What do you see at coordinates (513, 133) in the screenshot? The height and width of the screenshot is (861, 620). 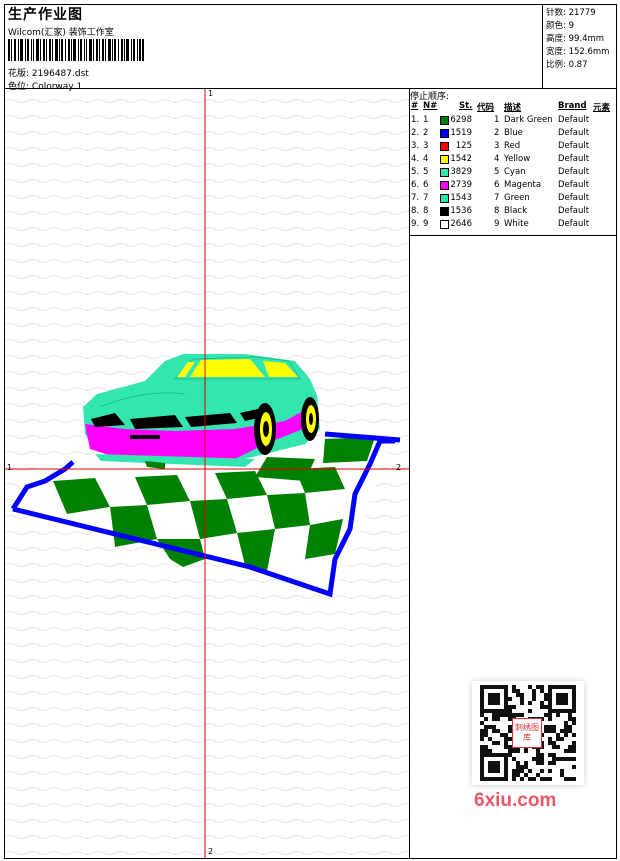 I see `color-stop-row: 2. 2 1519 2 Blue Default` at bounding box center [513, 133].